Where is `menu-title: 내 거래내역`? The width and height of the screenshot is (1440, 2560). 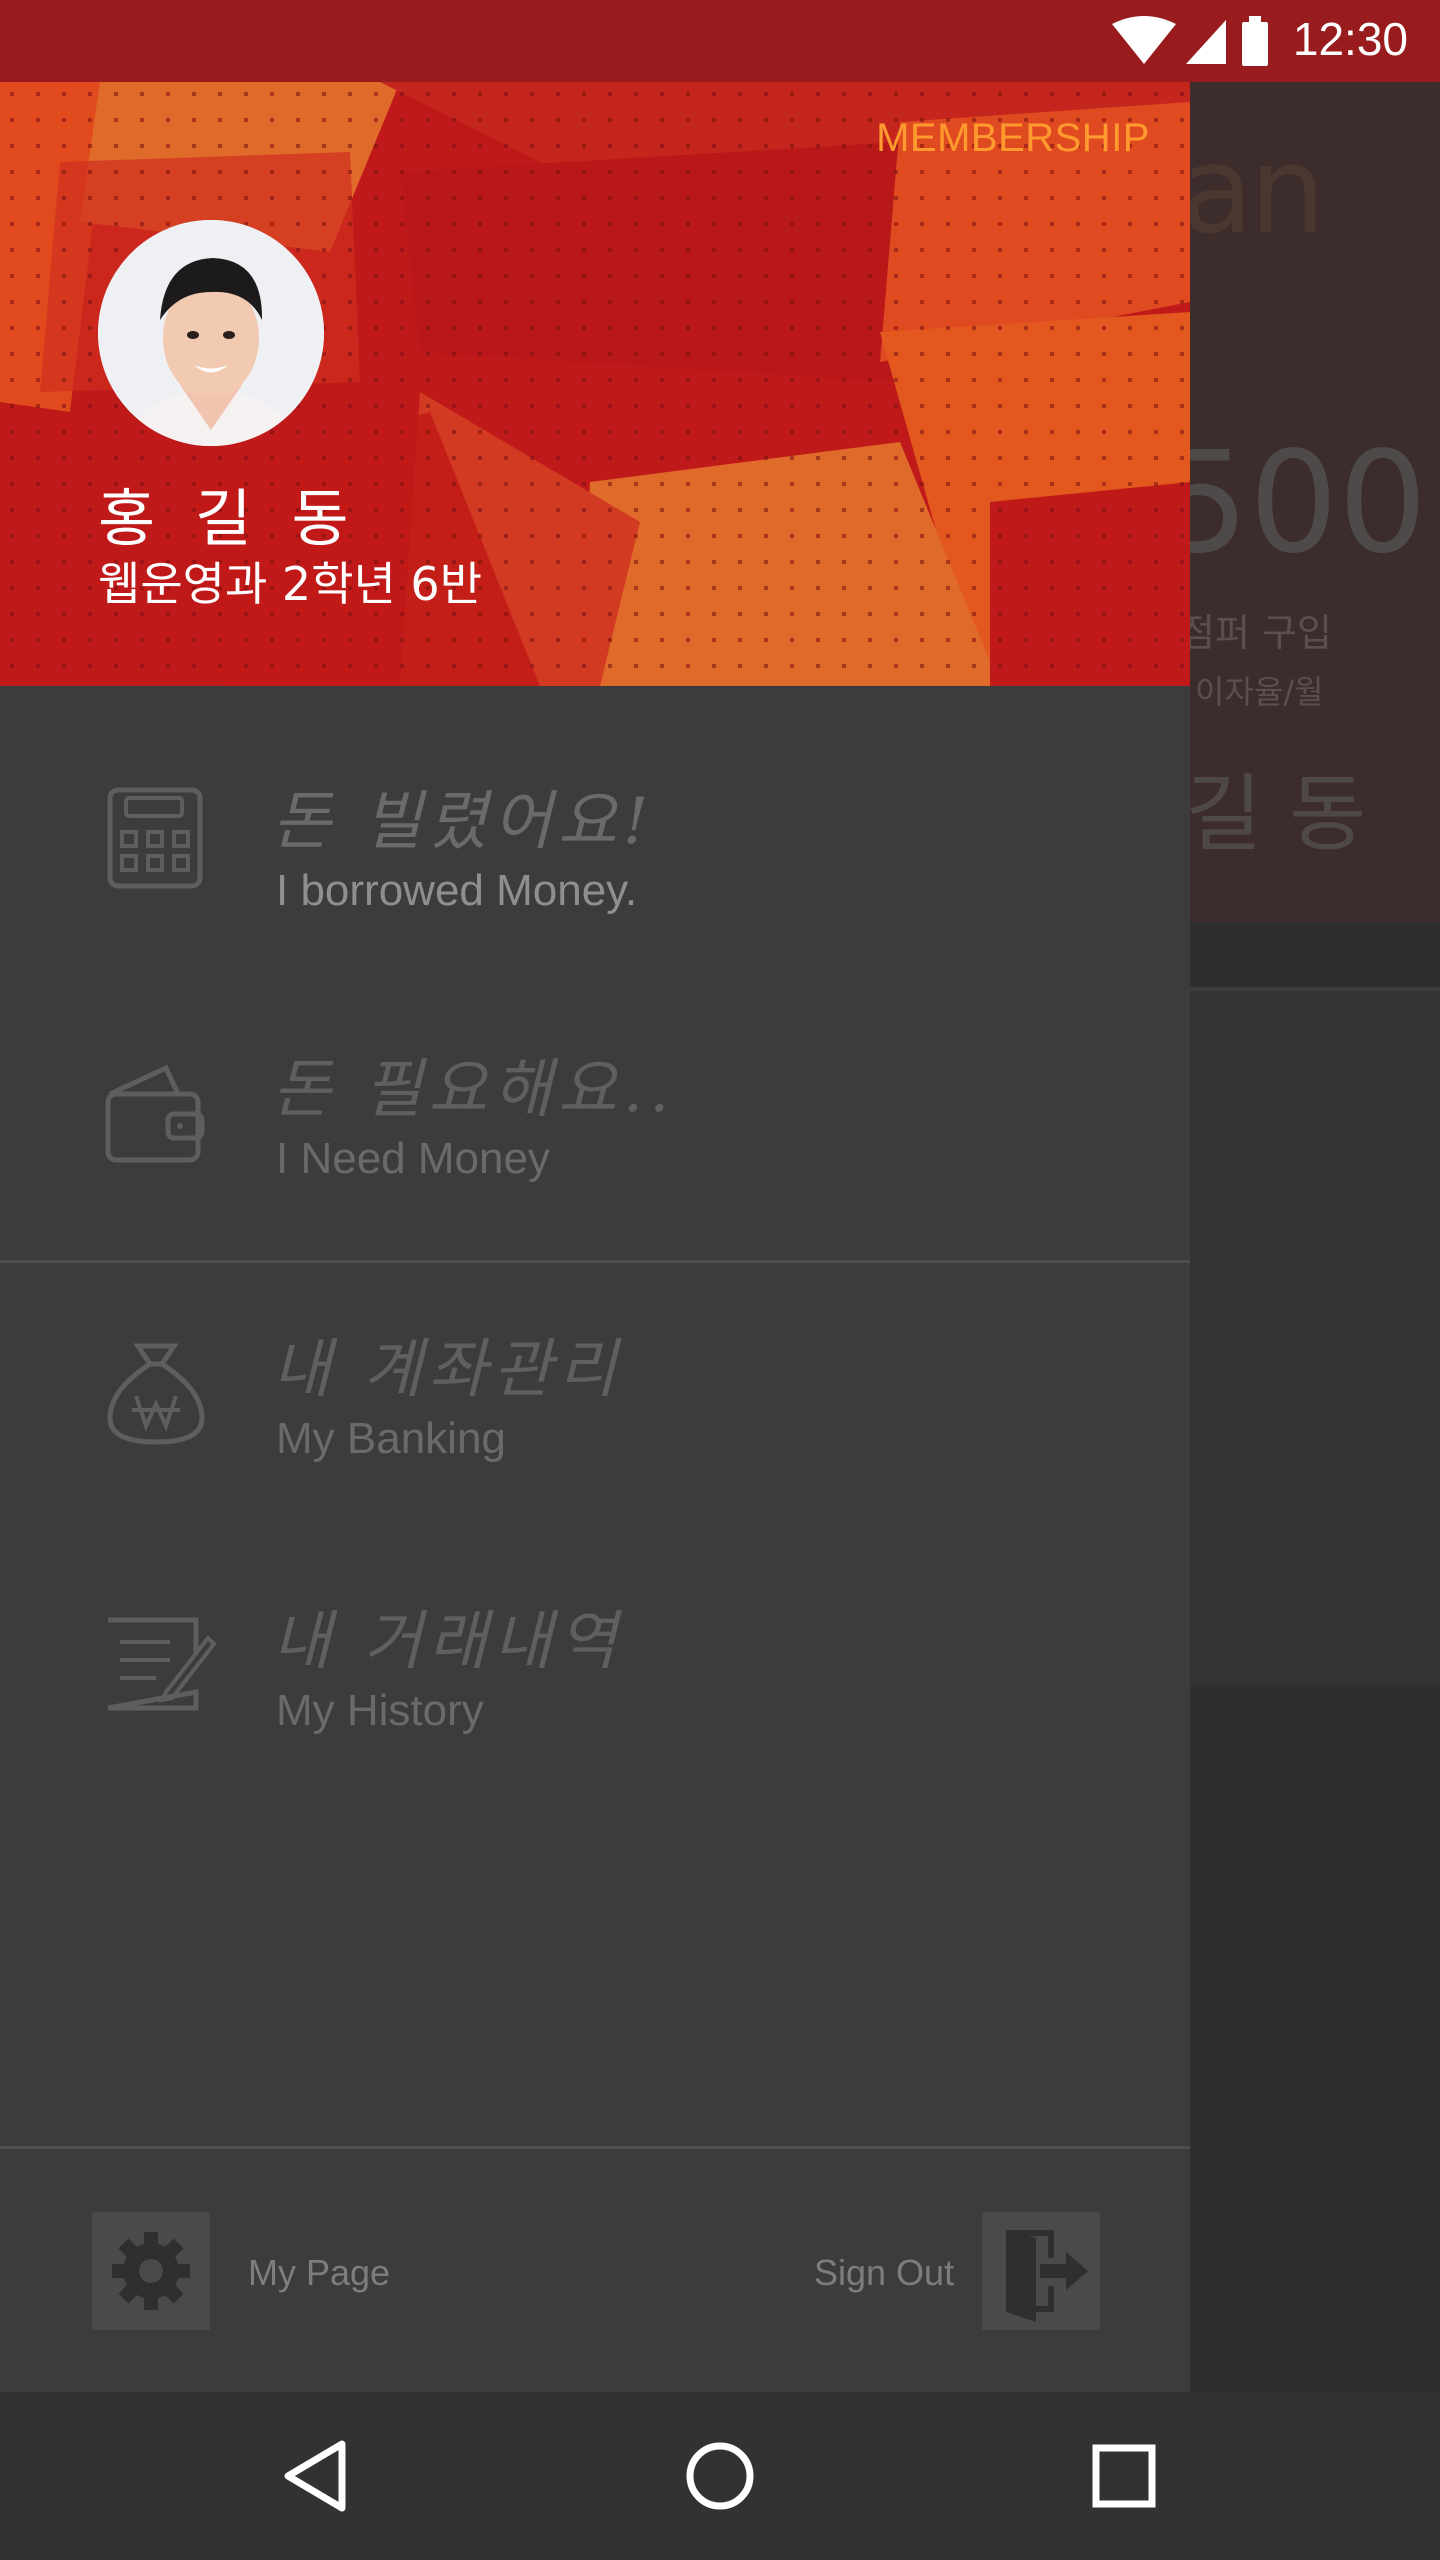 menu-title: 내 거래내역 is located at coordinates (447, 1642).